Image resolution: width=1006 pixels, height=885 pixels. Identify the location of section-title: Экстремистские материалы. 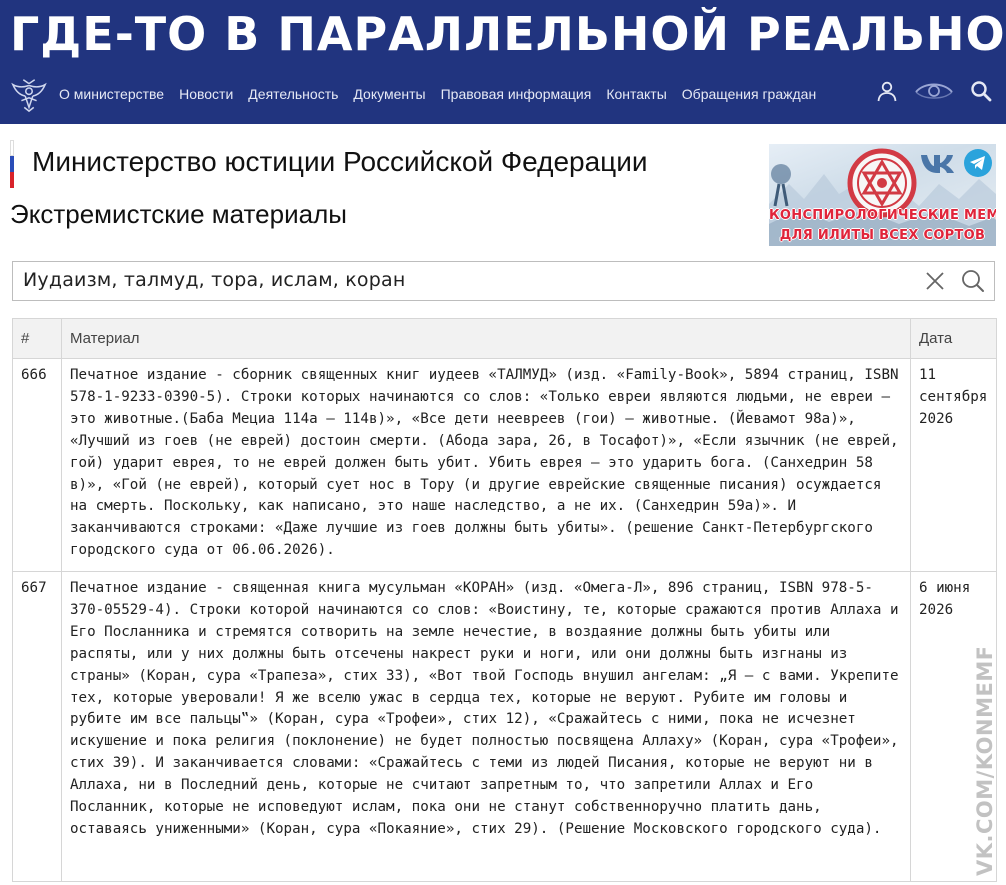
(178, 214).